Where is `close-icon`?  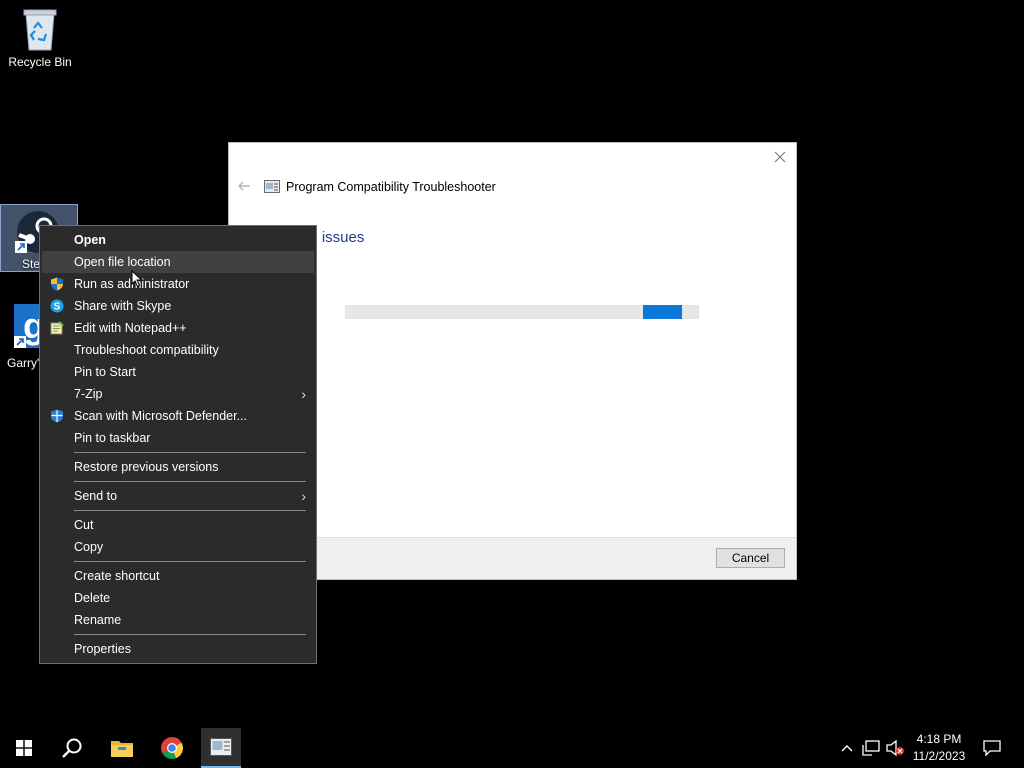
close-icon is located at coordinates (780, 157).